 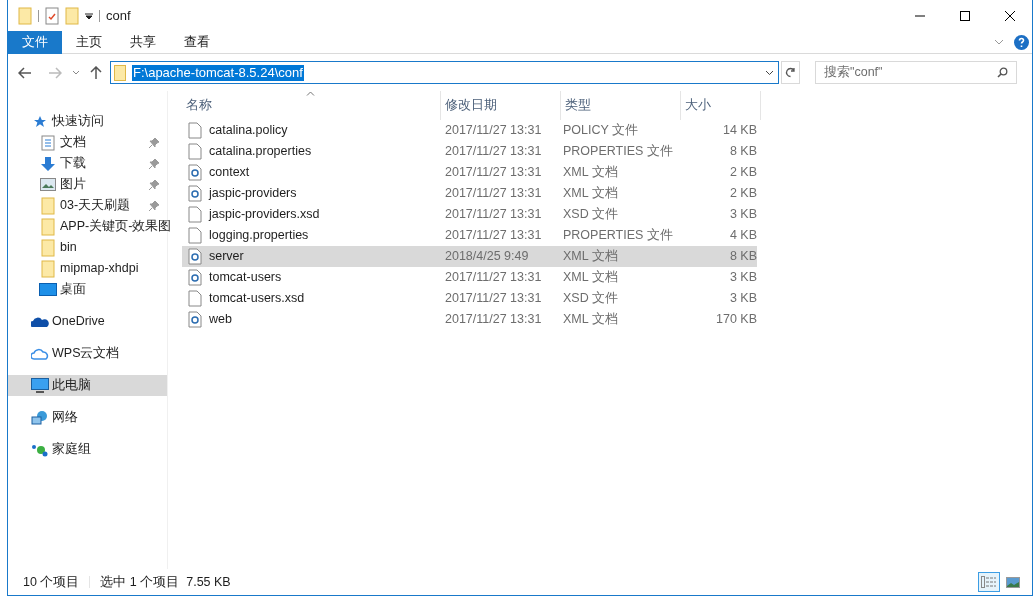 I want to click on search-icon, so click(x=1002, y=72).